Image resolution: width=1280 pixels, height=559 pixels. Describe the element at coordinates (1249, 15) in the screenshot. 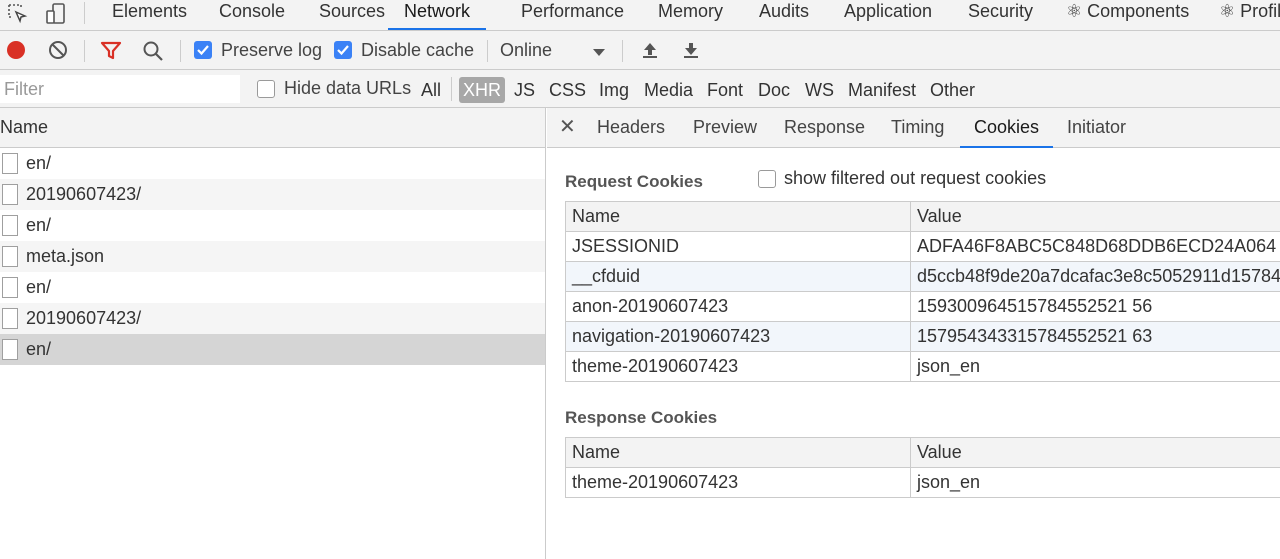

I see `tab-profiler: ⚛ Profile` at that location.